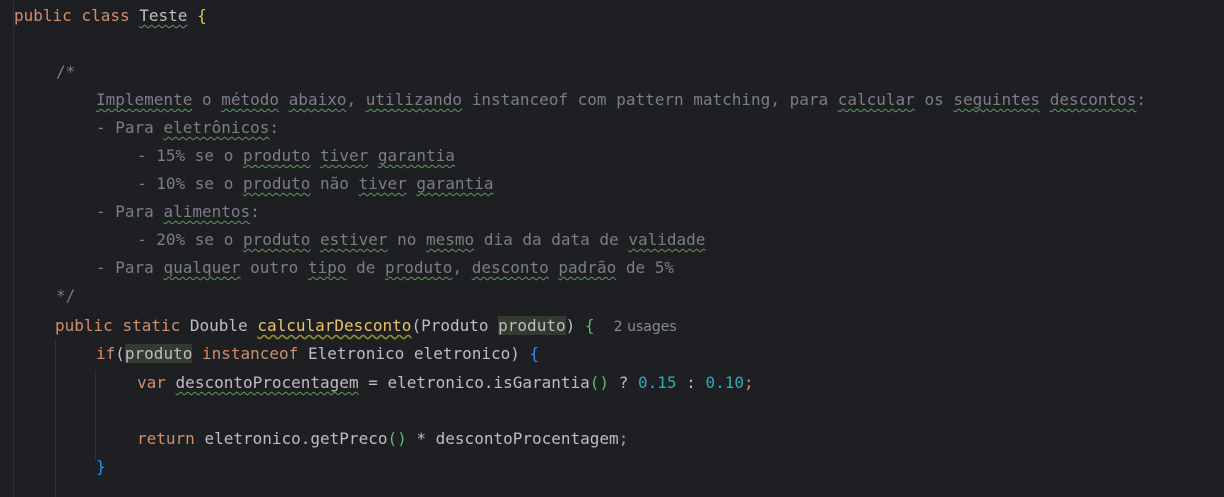  Describe the element at coordinates (334, 325) in the screenshot. I see `method-name: calcularDesconto` at that location.